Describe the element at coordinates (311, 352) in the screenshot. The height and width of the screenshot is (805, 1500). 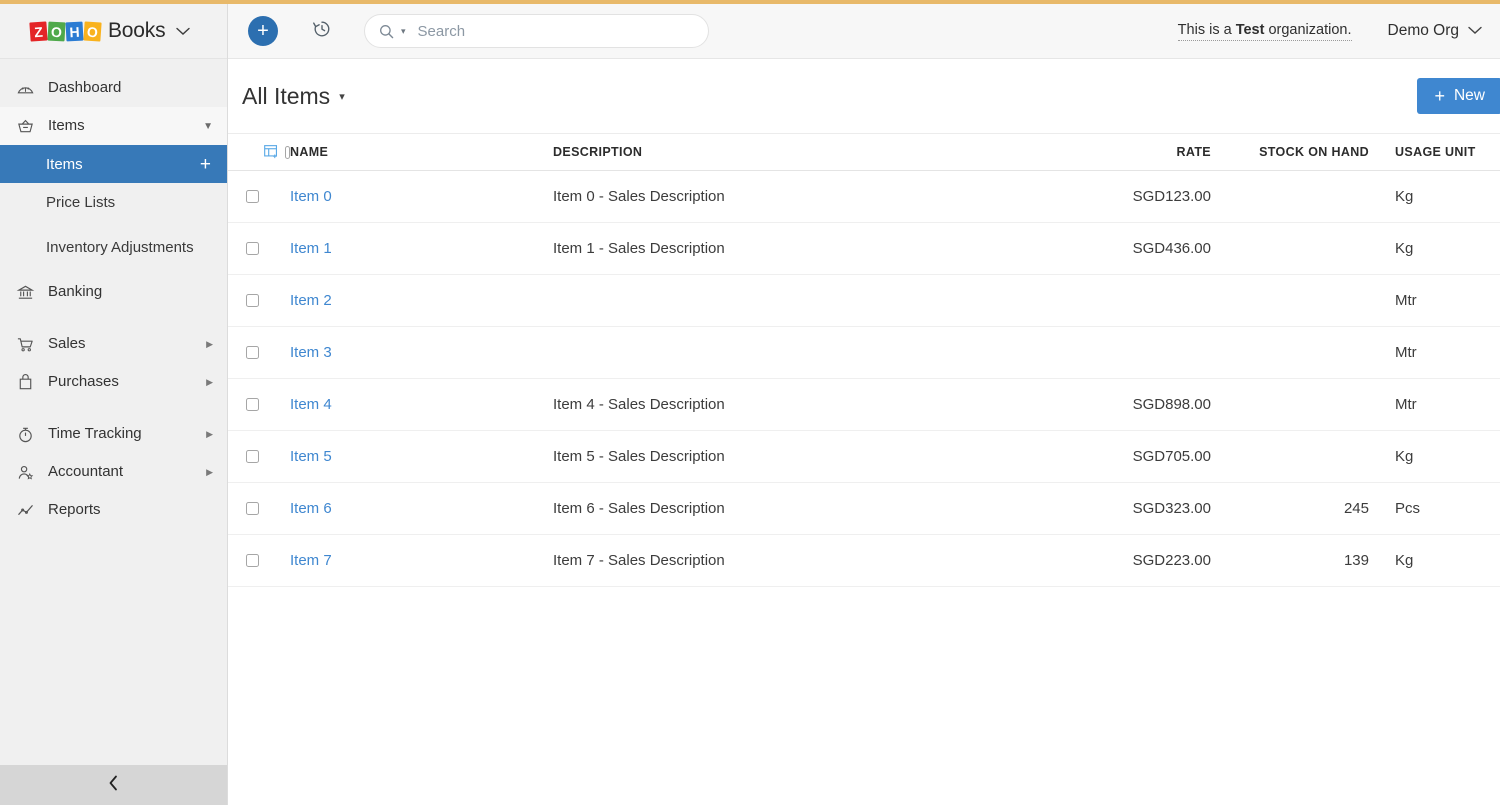
I see `item-name-link: Item 3` at that location.